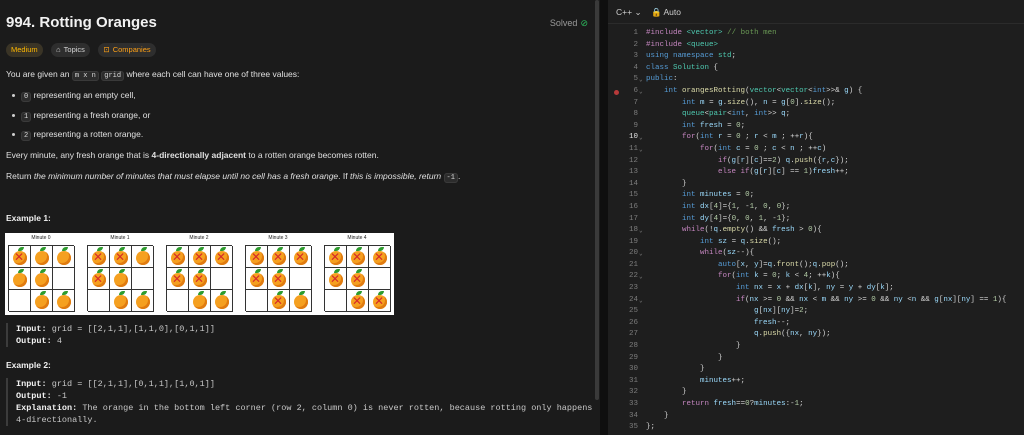  I want to click on topics-label: Topics, so click(74, 49).